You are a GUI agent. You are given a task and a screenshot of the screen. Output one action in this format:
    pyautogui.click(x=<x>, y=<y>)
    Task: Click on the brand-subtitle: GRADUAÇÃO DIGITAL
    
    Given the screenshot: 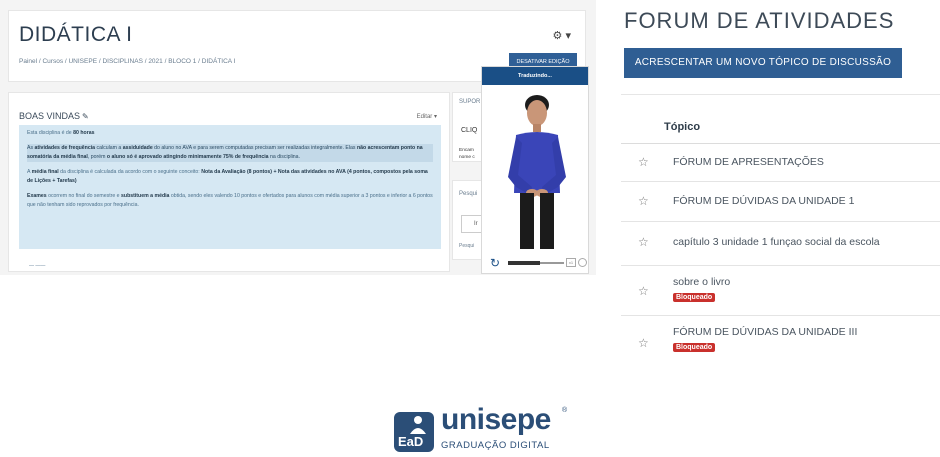 What is the action you would take?
    pyautogui.click(x=495, y=445)
    